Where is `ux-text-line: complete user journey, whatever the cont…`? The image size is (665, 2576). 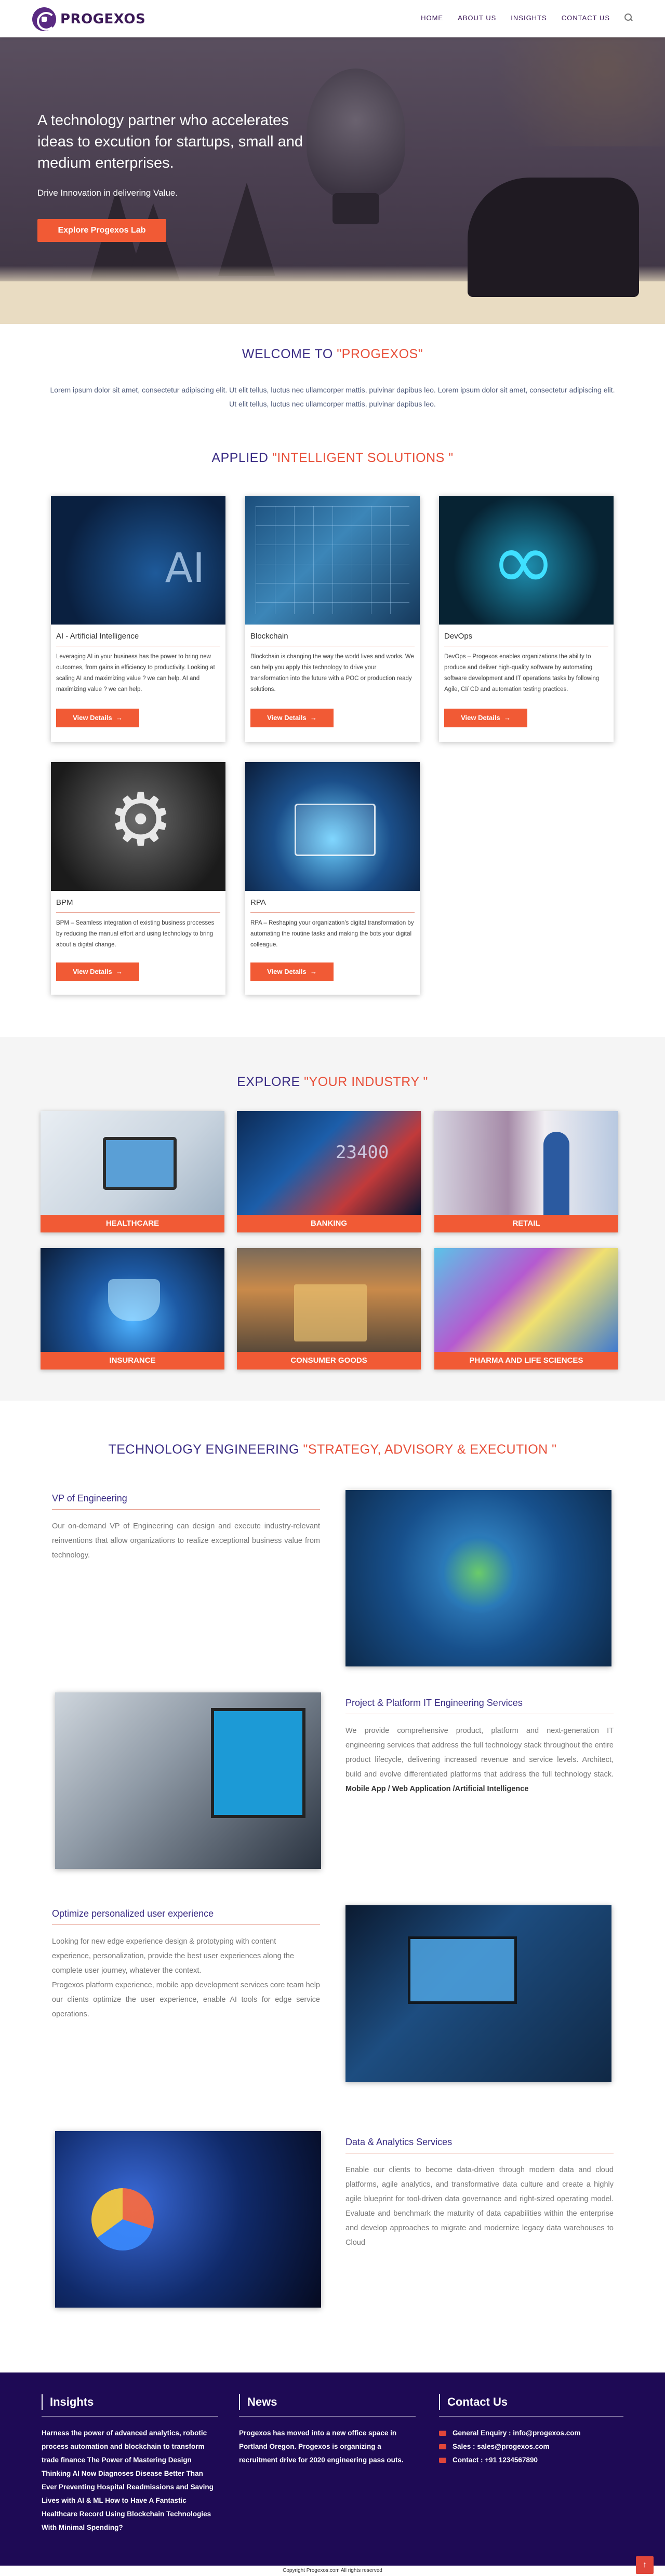
ux-text-line: complete user journey, whatever the cont… is located at coordinates (127, 1971).